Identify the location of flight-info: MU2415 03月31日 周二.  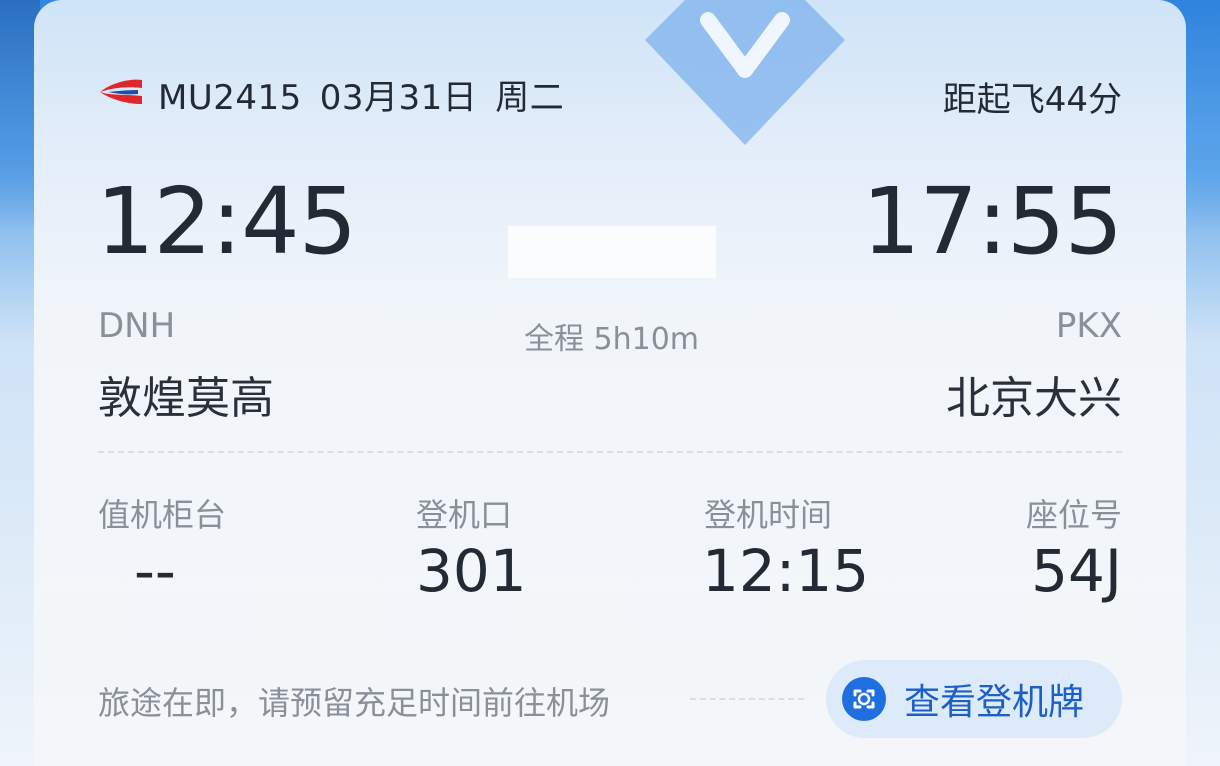
(370, 94).